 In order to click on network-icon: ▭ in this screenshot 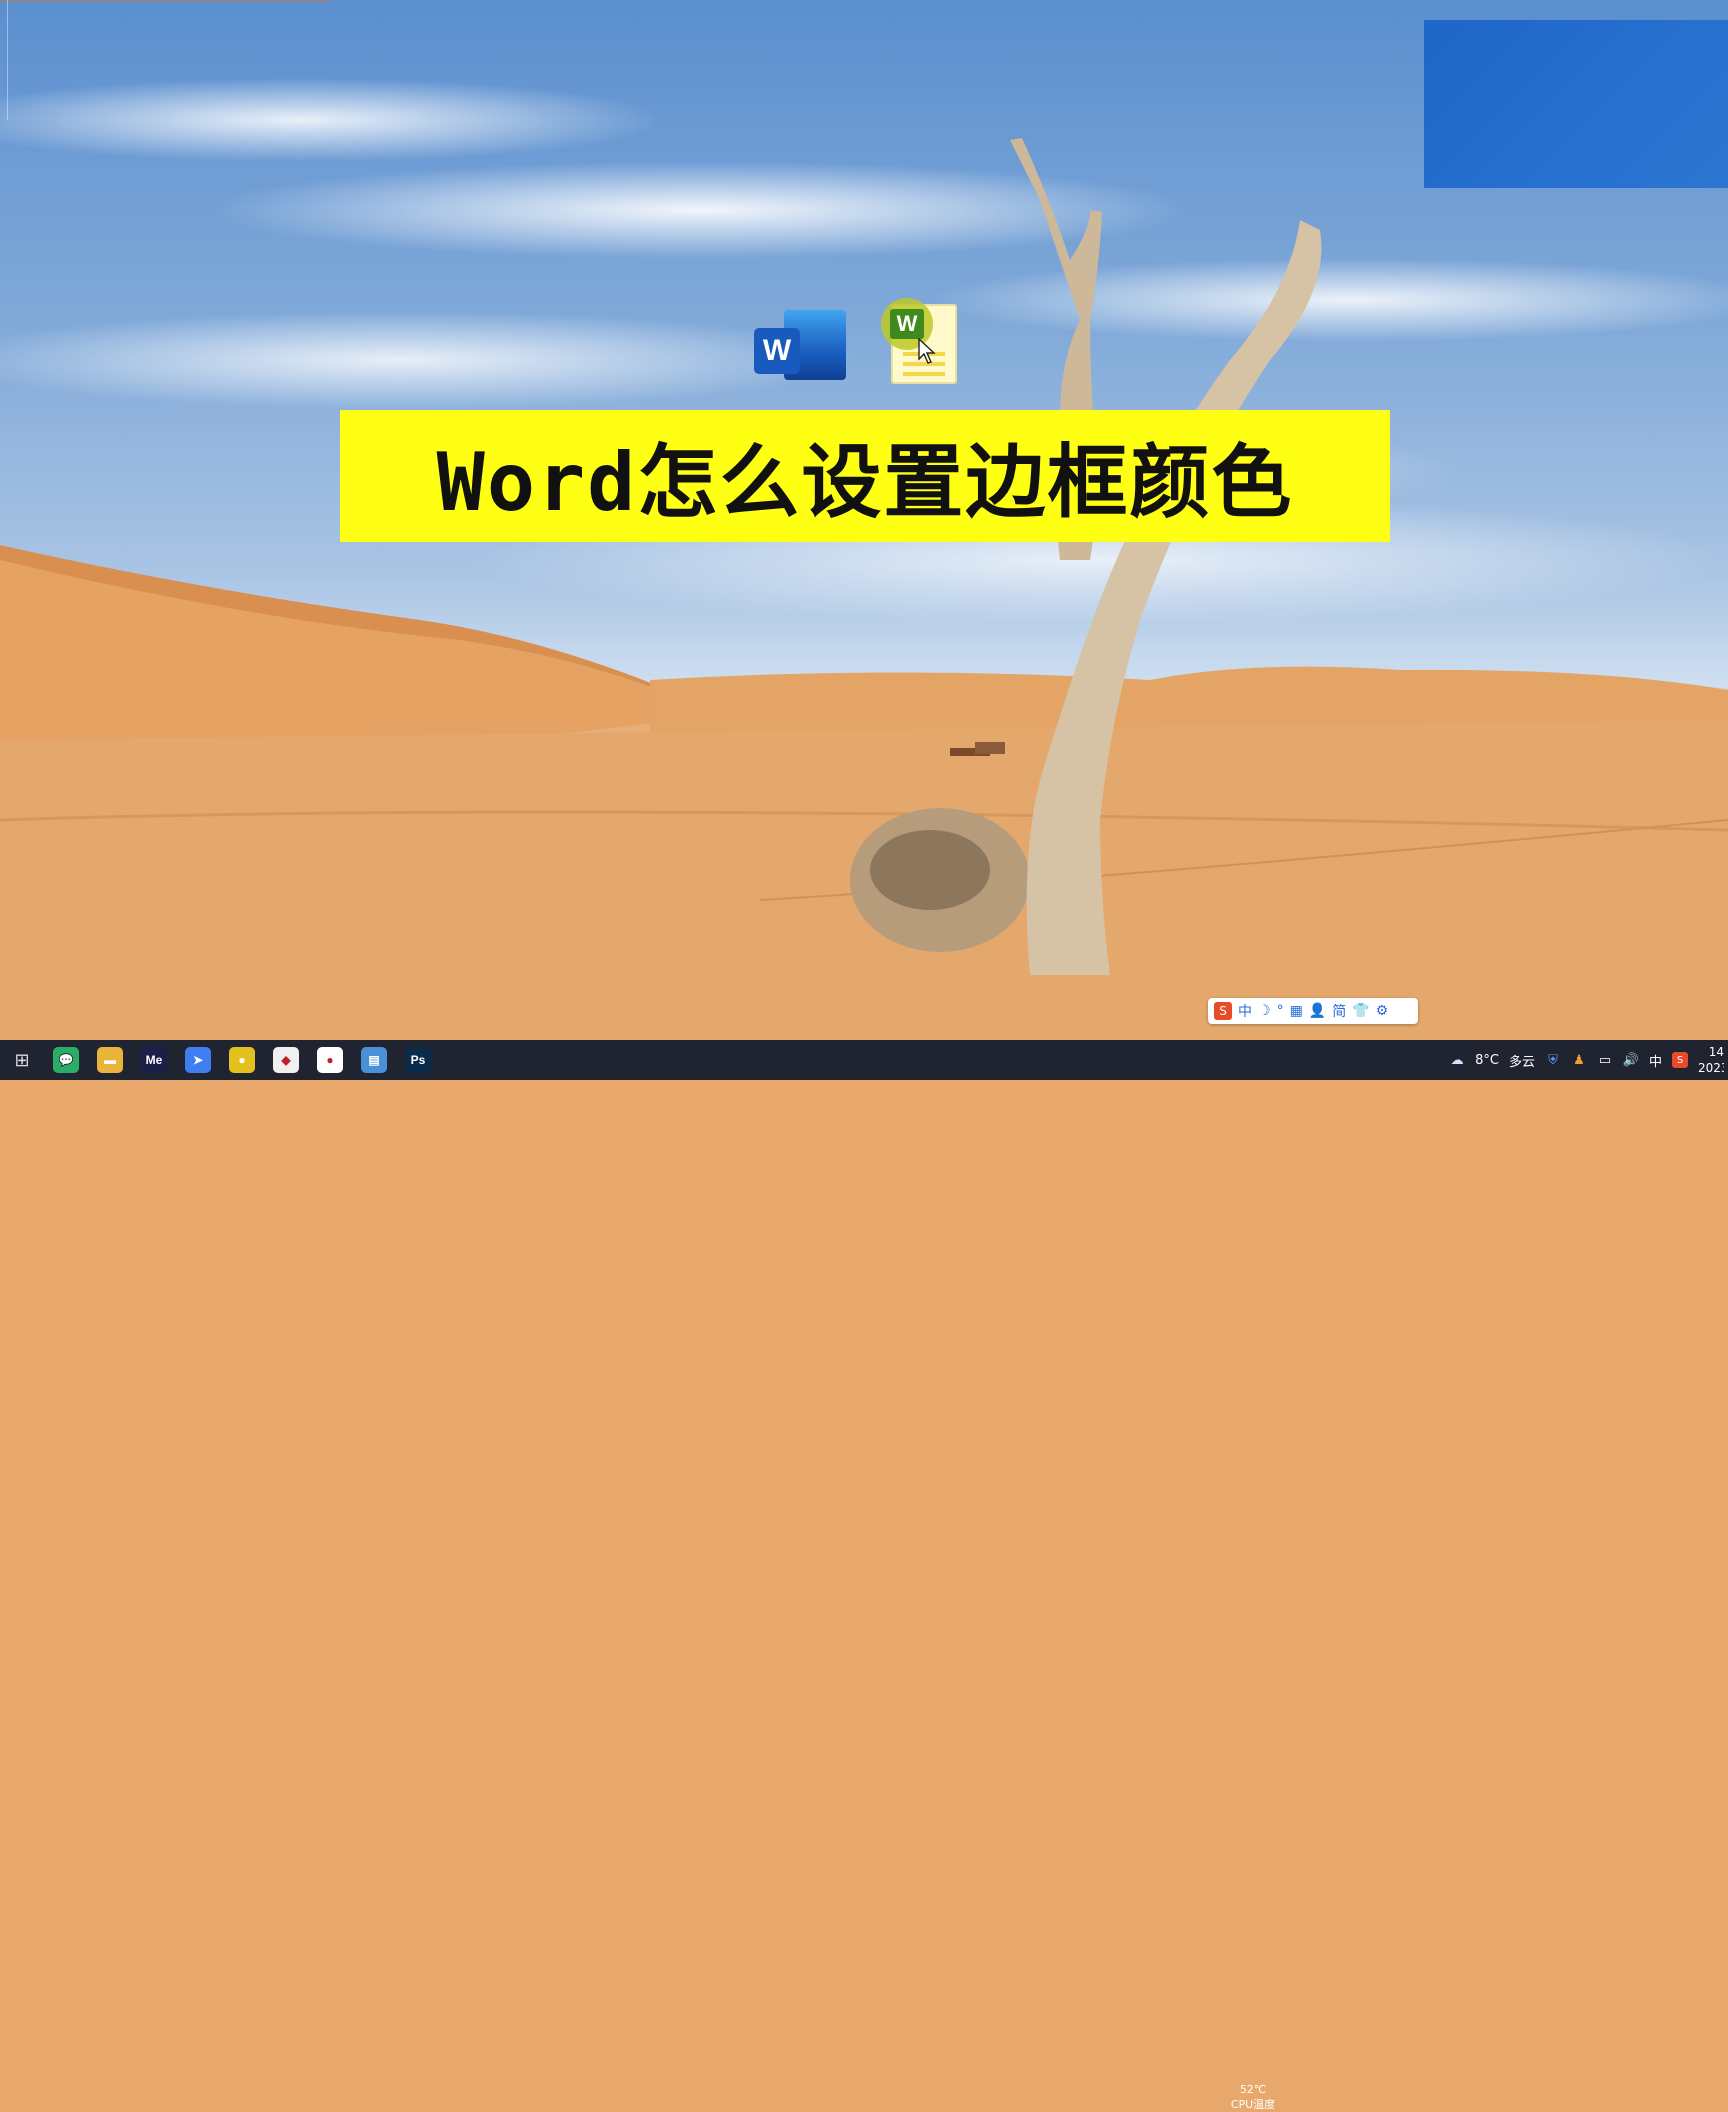, I will do `click(1605, 1060)`.